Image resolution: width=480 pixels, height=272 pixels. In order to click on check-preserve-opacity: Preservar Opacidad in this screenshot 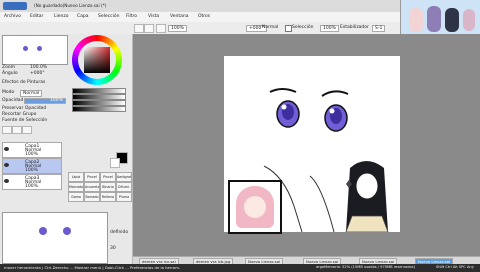, I will do `click(24, 108)`.